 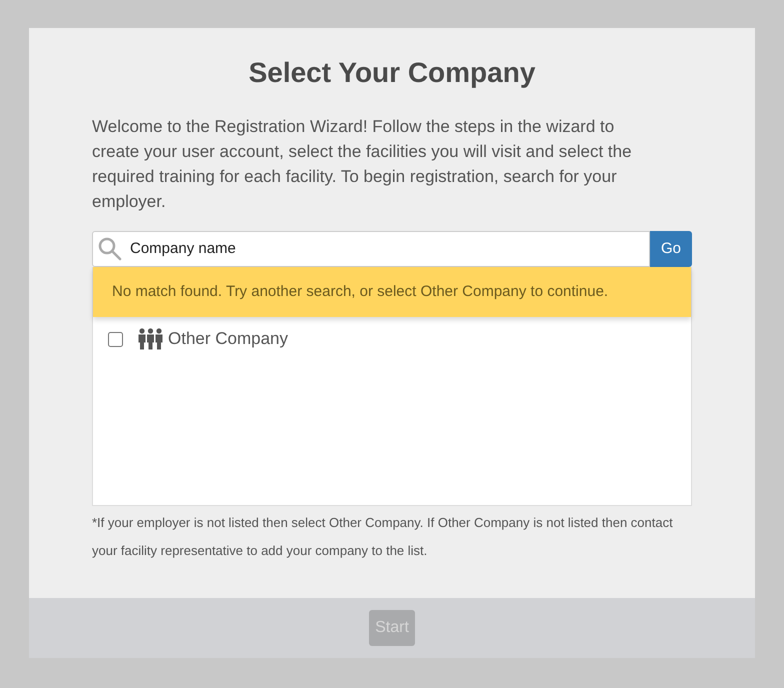 What do you see at coordinates (228, 339) in the screenshot?
I see `company-name: Other Company` at bounding box center [228, 339].